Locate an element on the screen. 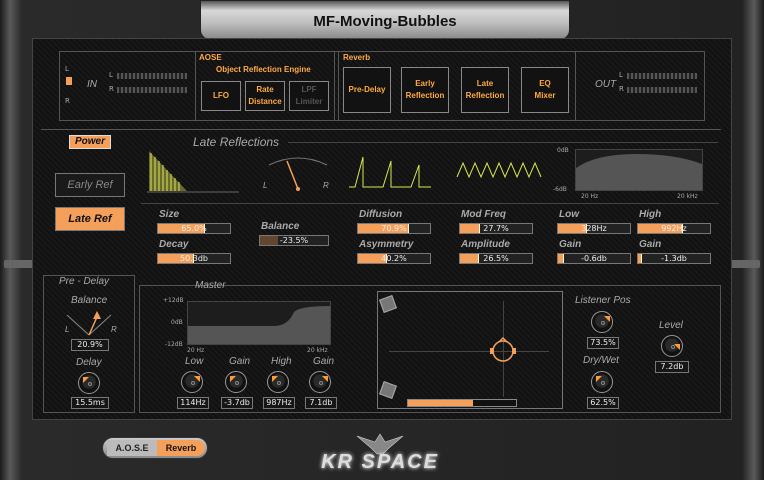  late-reflection-button: Late Reflection is located at coordinates (485, 90).